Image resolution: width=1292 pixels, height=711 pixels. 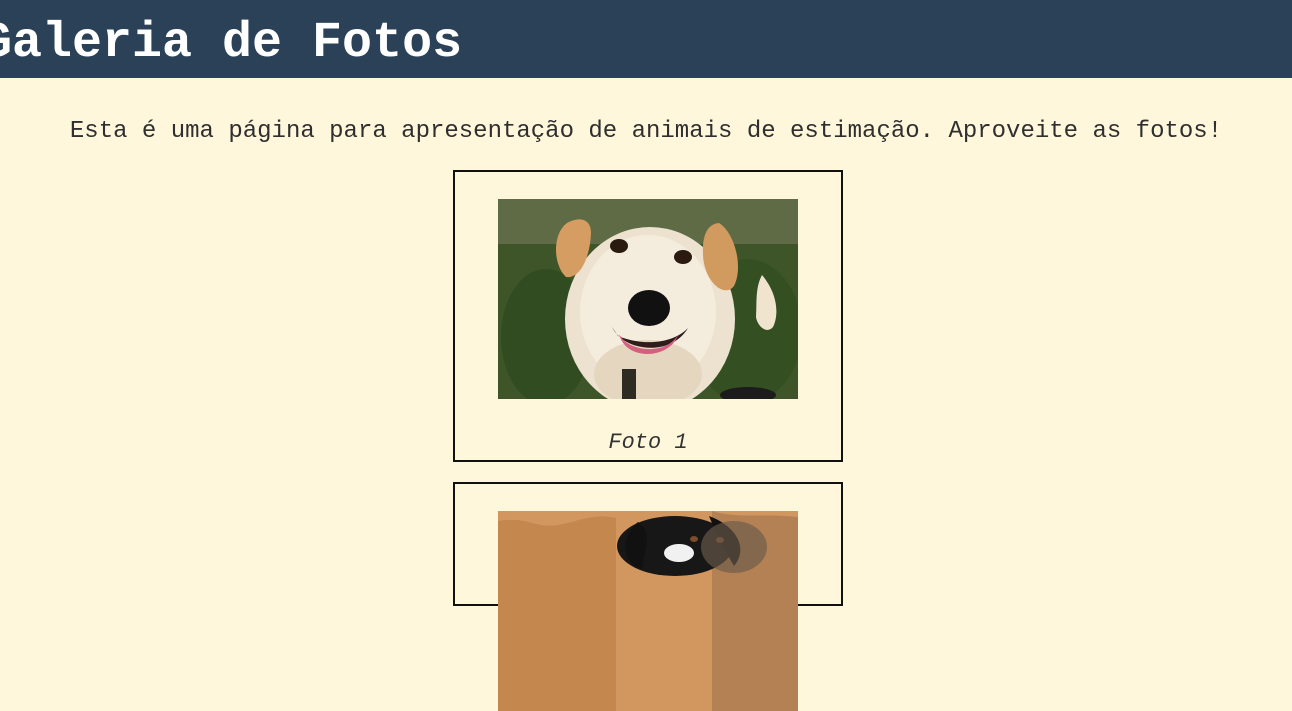 What do you see at coordinates (648, 442) in the screenshot?
I see `photo-caption-1: Foto 1` at bounding box center [648, 442].